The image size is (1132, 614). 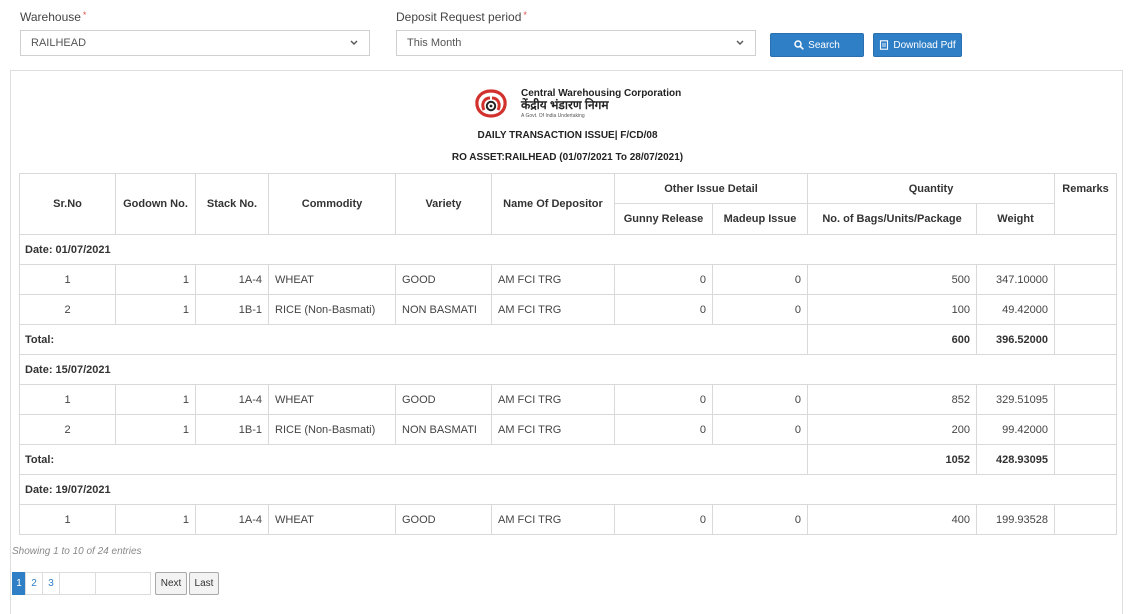 What do you see at coordinates (443, 204) in the screenshot?
I see `col-header-variety: Variety` at bounding box center [443, 204].